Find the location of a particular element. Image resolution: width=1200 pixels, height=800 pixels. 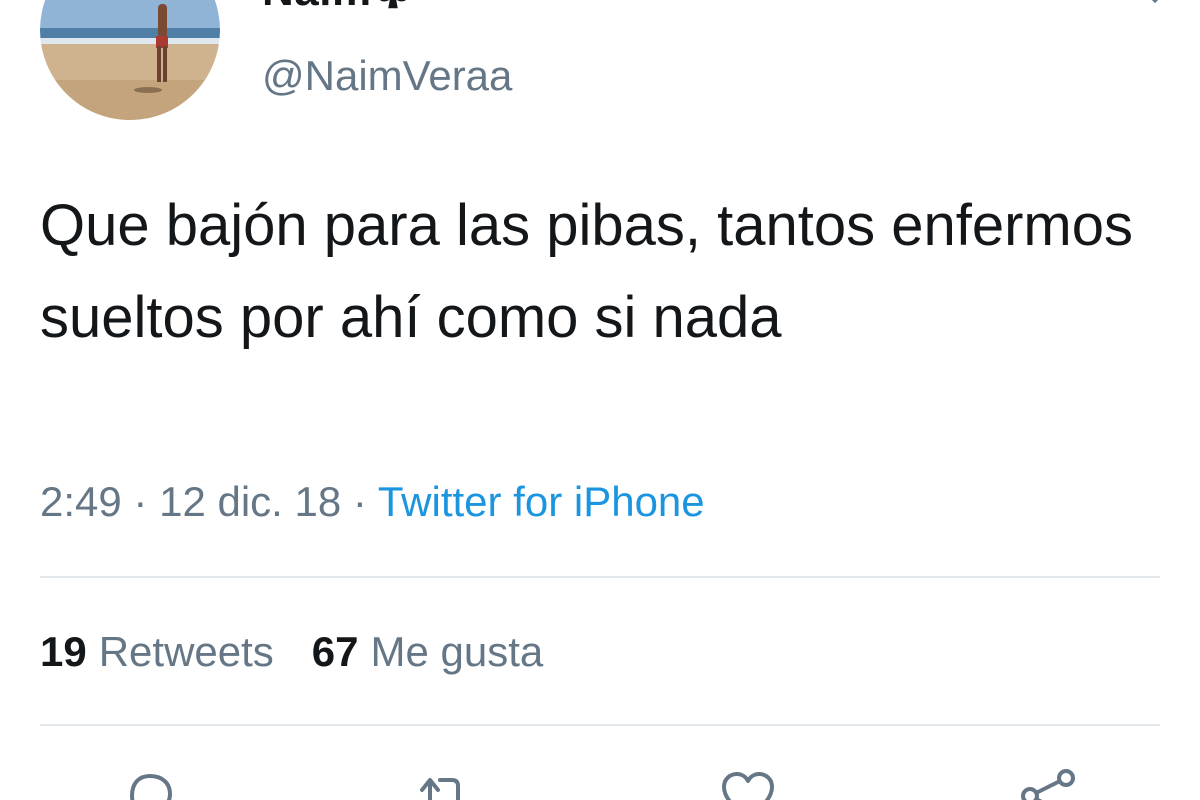

avatar-photo is located at coordinates (130, 60).